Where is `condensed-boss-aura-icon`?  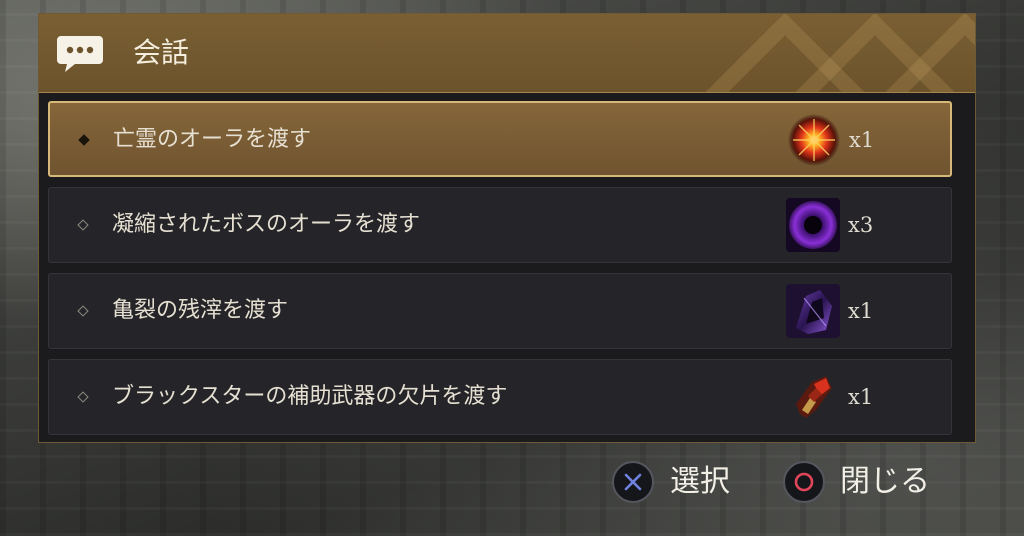
condensed-boss-aura-icon is located at coordinates (813, 225).